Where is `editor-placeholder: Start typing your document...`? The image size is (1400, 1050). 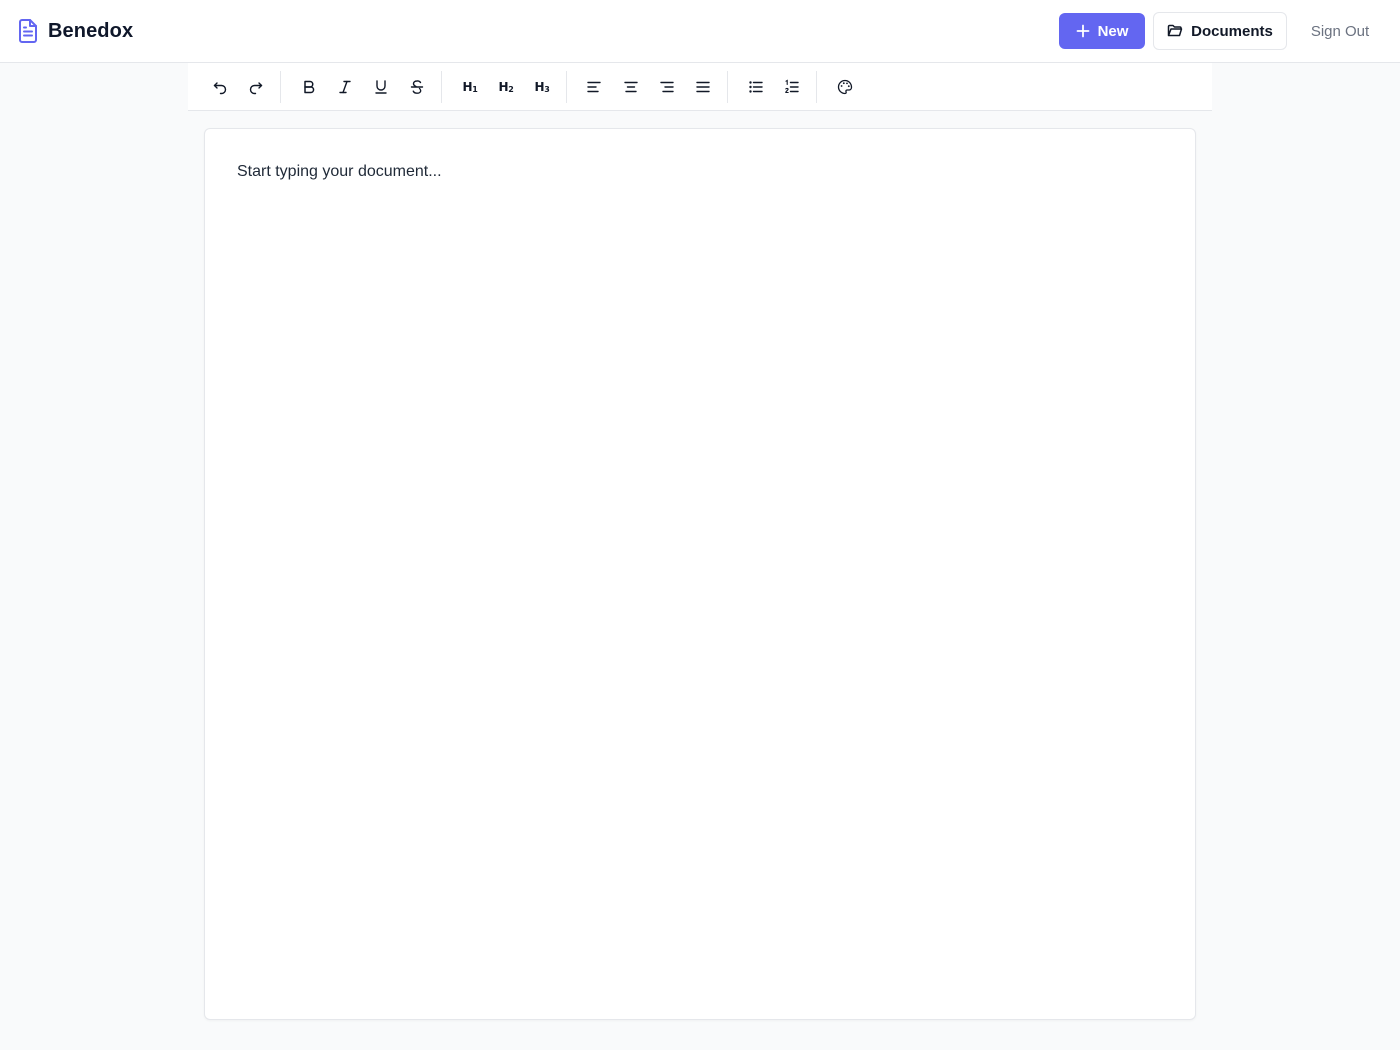
editor-placeholder: Start typing your document... is located at coordinates (339, 172).